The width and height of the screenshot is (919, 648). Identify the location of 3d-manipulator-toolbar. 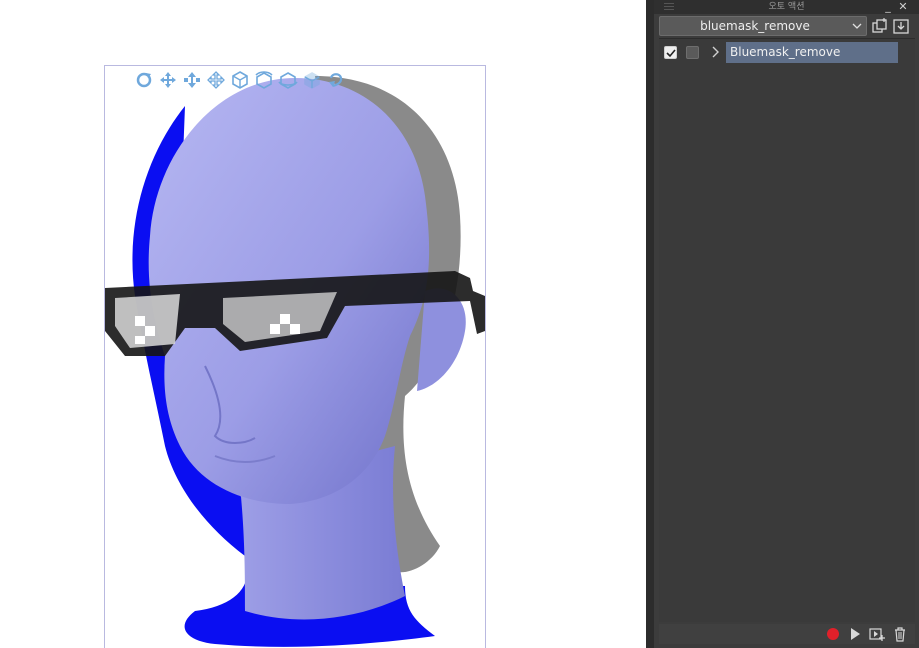
(240, 80).